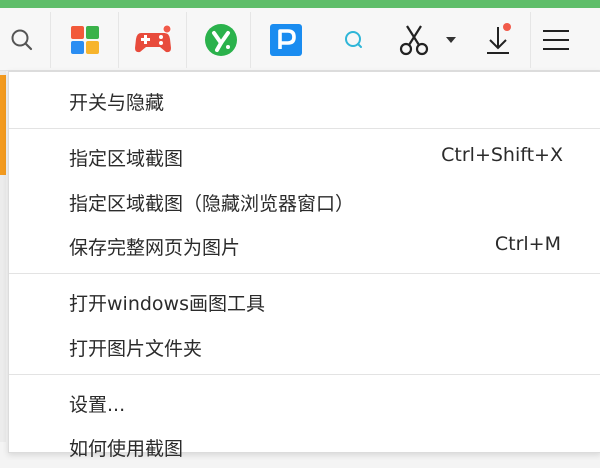 This screenshot has width=600, height=468. I want to click on menu-item-region-capture-hide-browser: 指定区域截图（隐藏浏览器窗口）, so click(304, 201).